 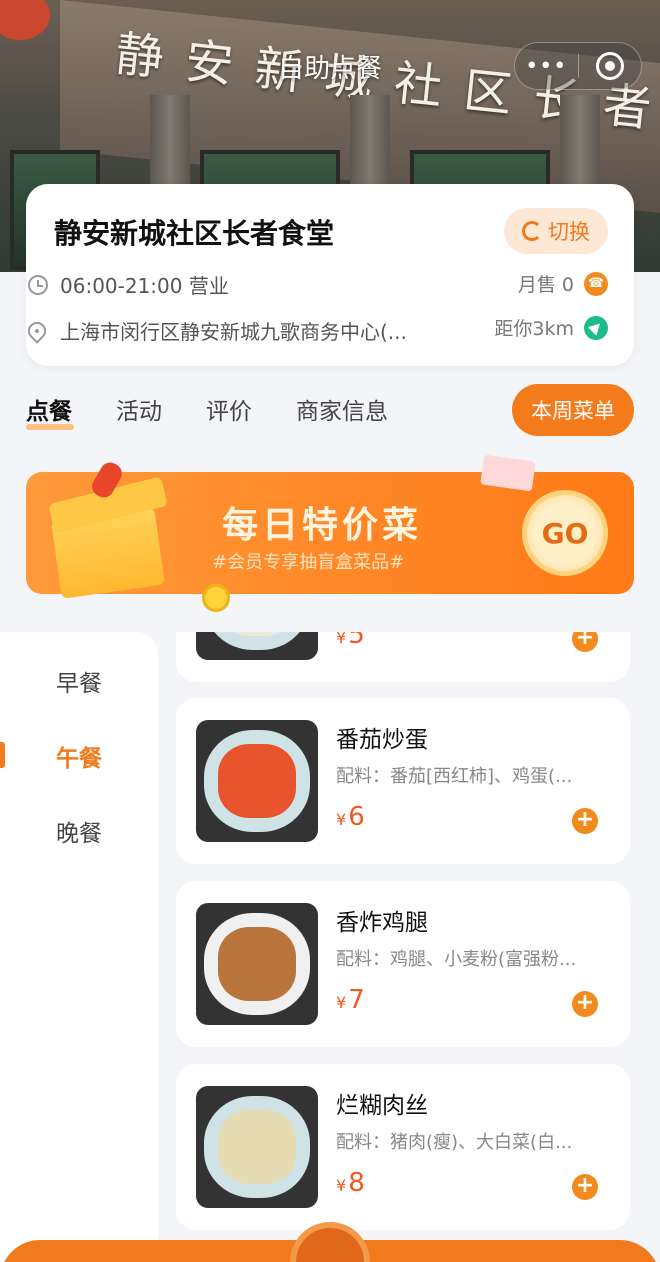 I want to click on tab-order: 点餐, so click(x=50, y=411).